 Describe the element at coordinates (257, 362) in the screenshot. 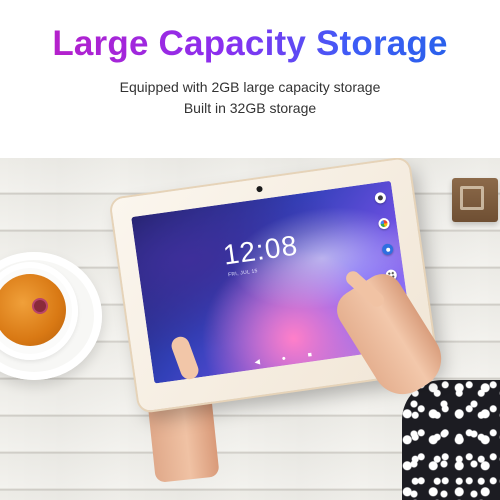

I see `back-icon: ◀` at that location.